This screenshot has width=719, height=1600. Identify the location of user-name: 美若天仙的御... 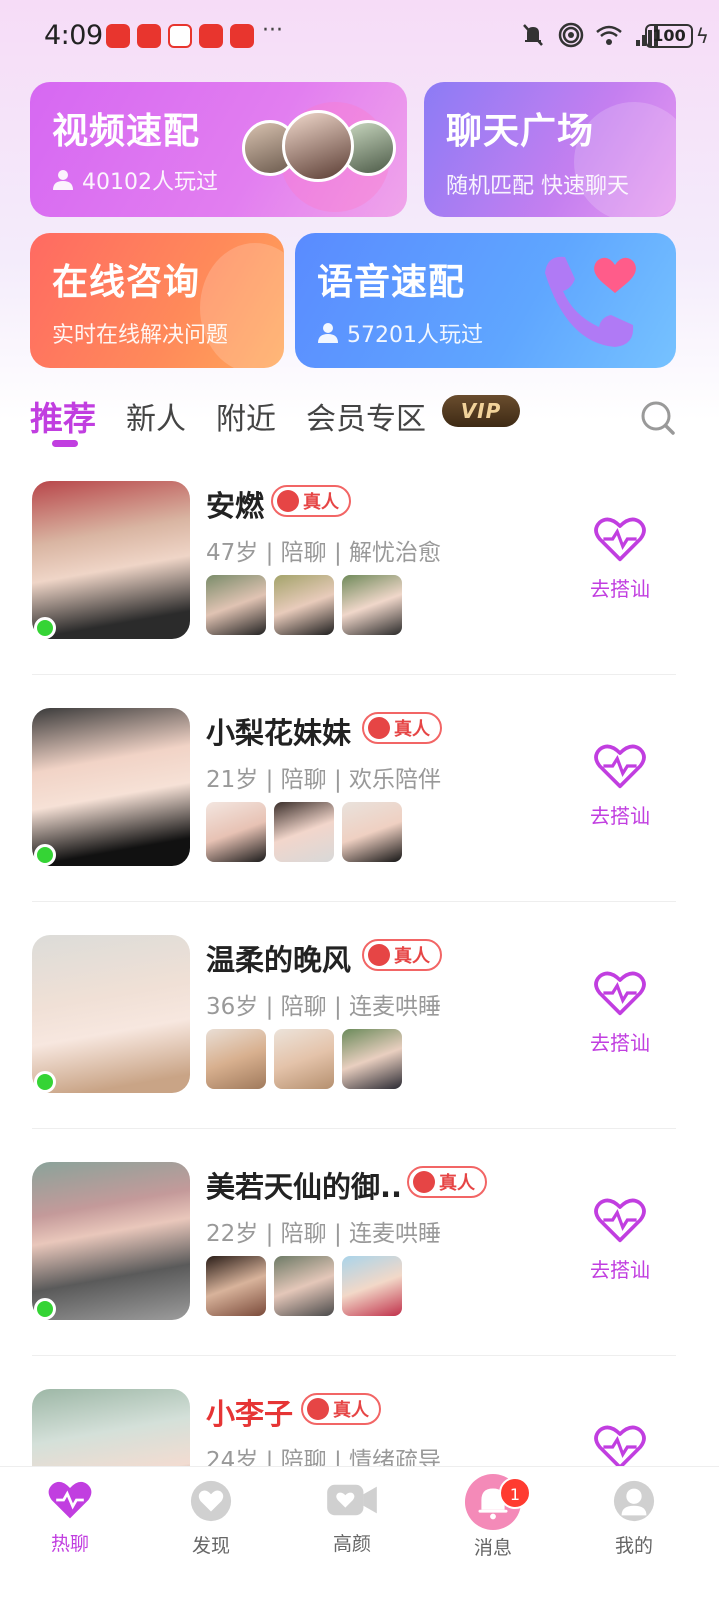
(304, 1187).